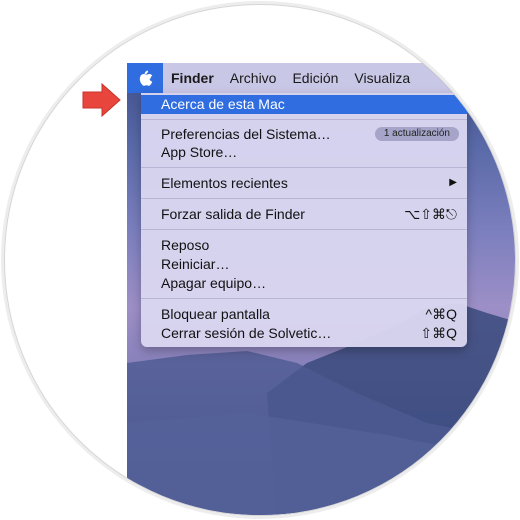  I want to click on submenu-arrow-icon: ▶, so click(453, 182).